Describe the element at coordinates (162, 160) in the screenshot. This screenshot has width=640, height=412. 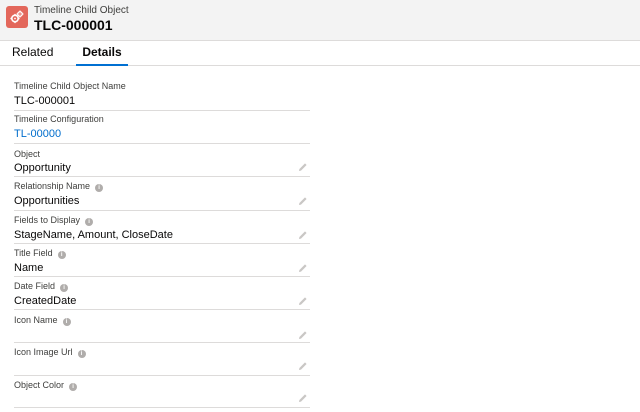
I see `field-object: Object Opportunity` at that location.